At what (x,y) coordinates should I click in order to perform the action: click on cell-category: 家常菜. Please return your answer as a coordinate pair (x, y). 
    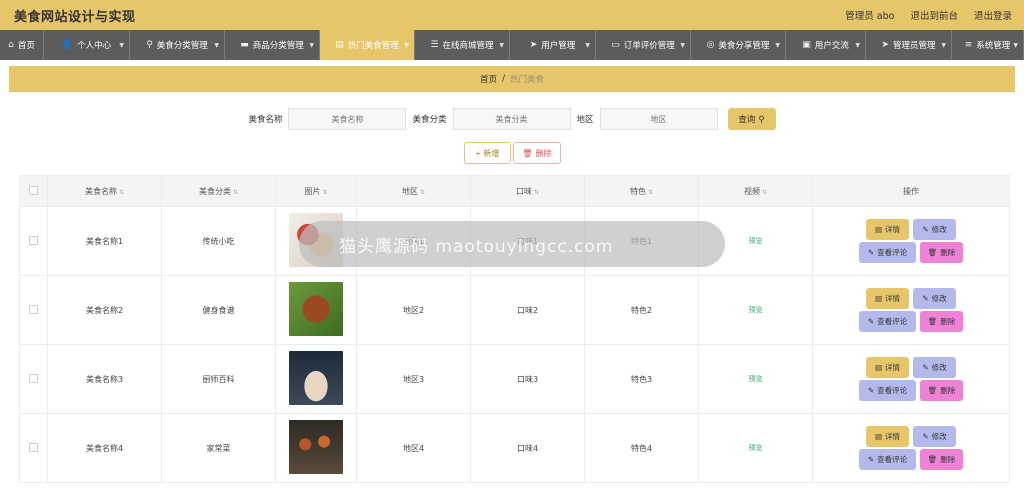
    Looking at the image, I should click on (218, 448).